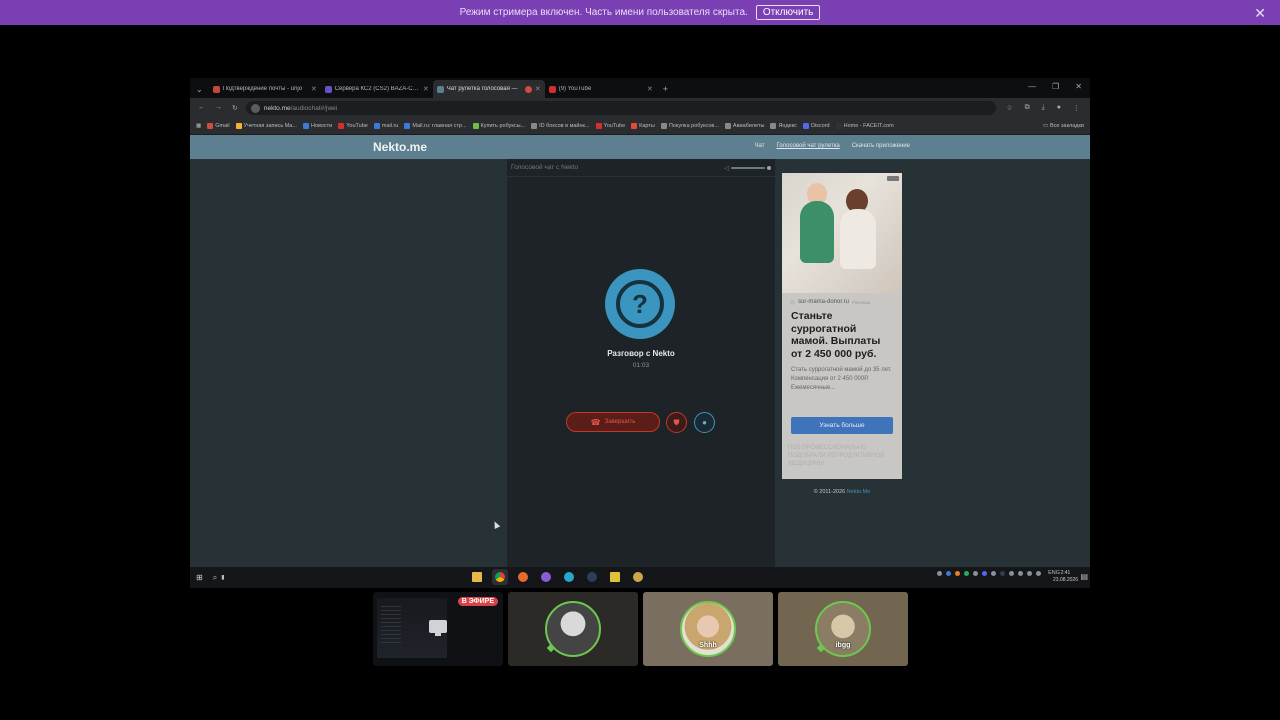 Image resolution: width=1280 pixels, height=720 pixels. I want to click on maximize-icon: ❐, so click(1055, 86).